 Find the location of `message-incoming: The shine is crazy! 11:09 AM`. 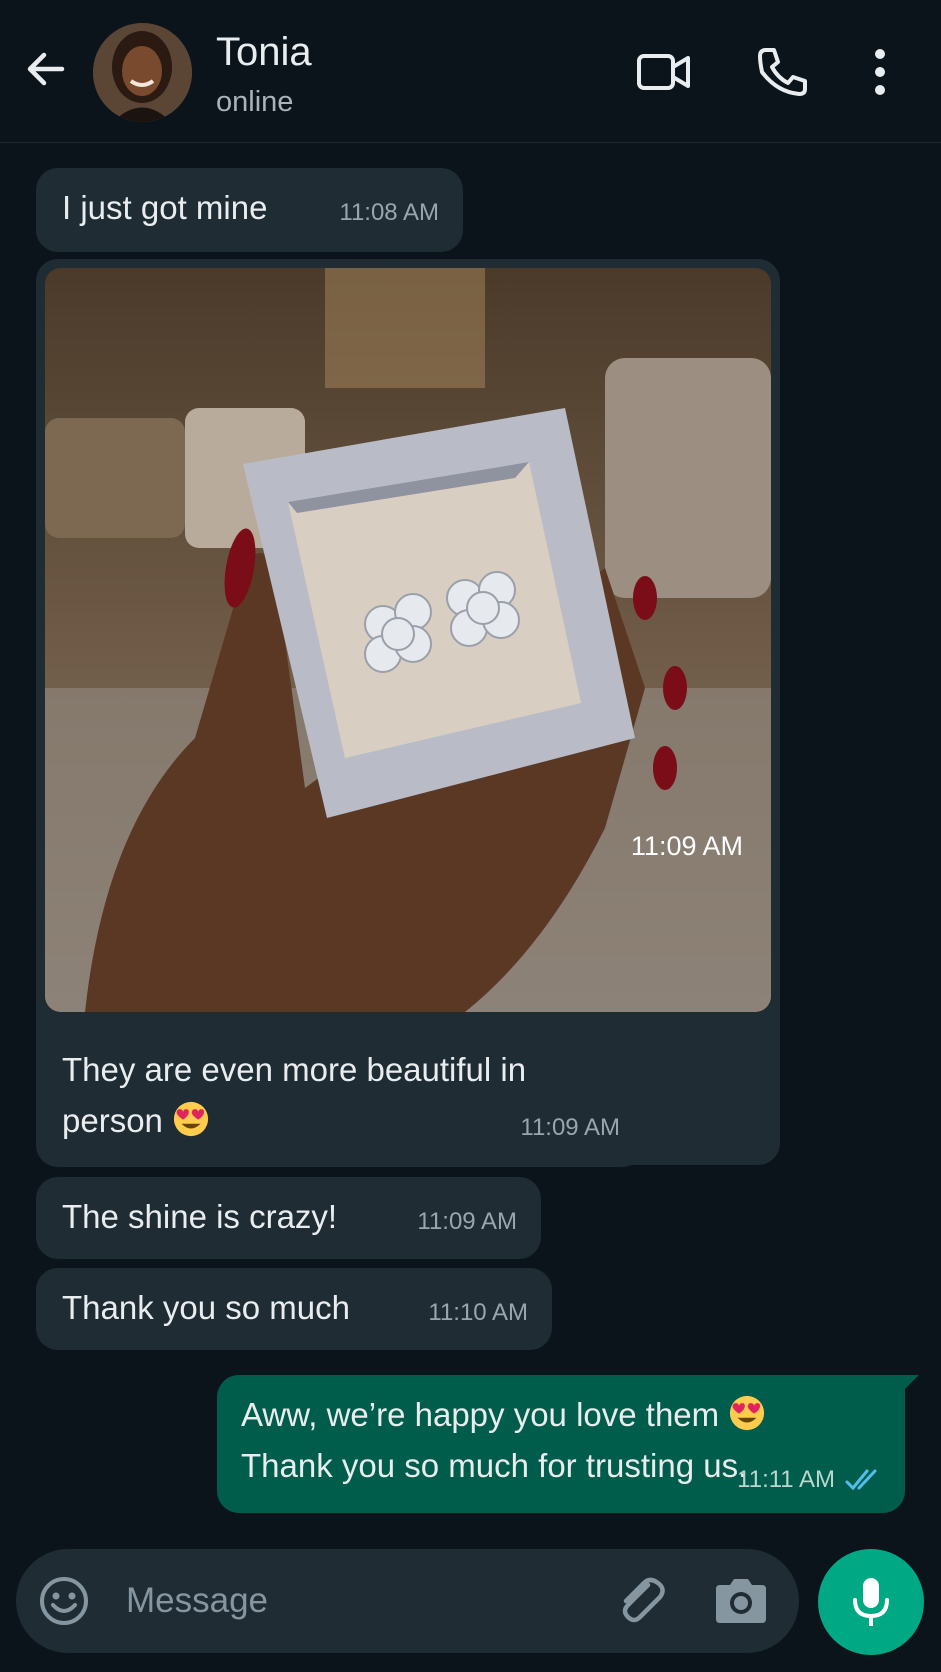

message-incoming: The shine is crazy! 11:09 AM is located at coordinates (288, 1218).